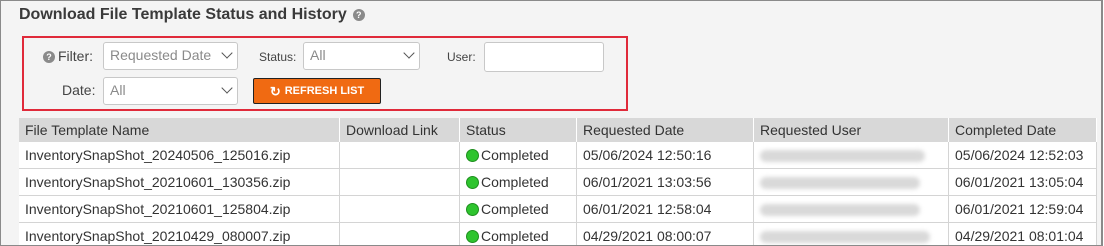 The width and height of the screenshot is (1104, 246). What do you see at coordinates (179, 182) in the screenshot?
I see `file-name-cell: InventorySnapShot_20210601_130356.zip` at bounding box center [179, 182].